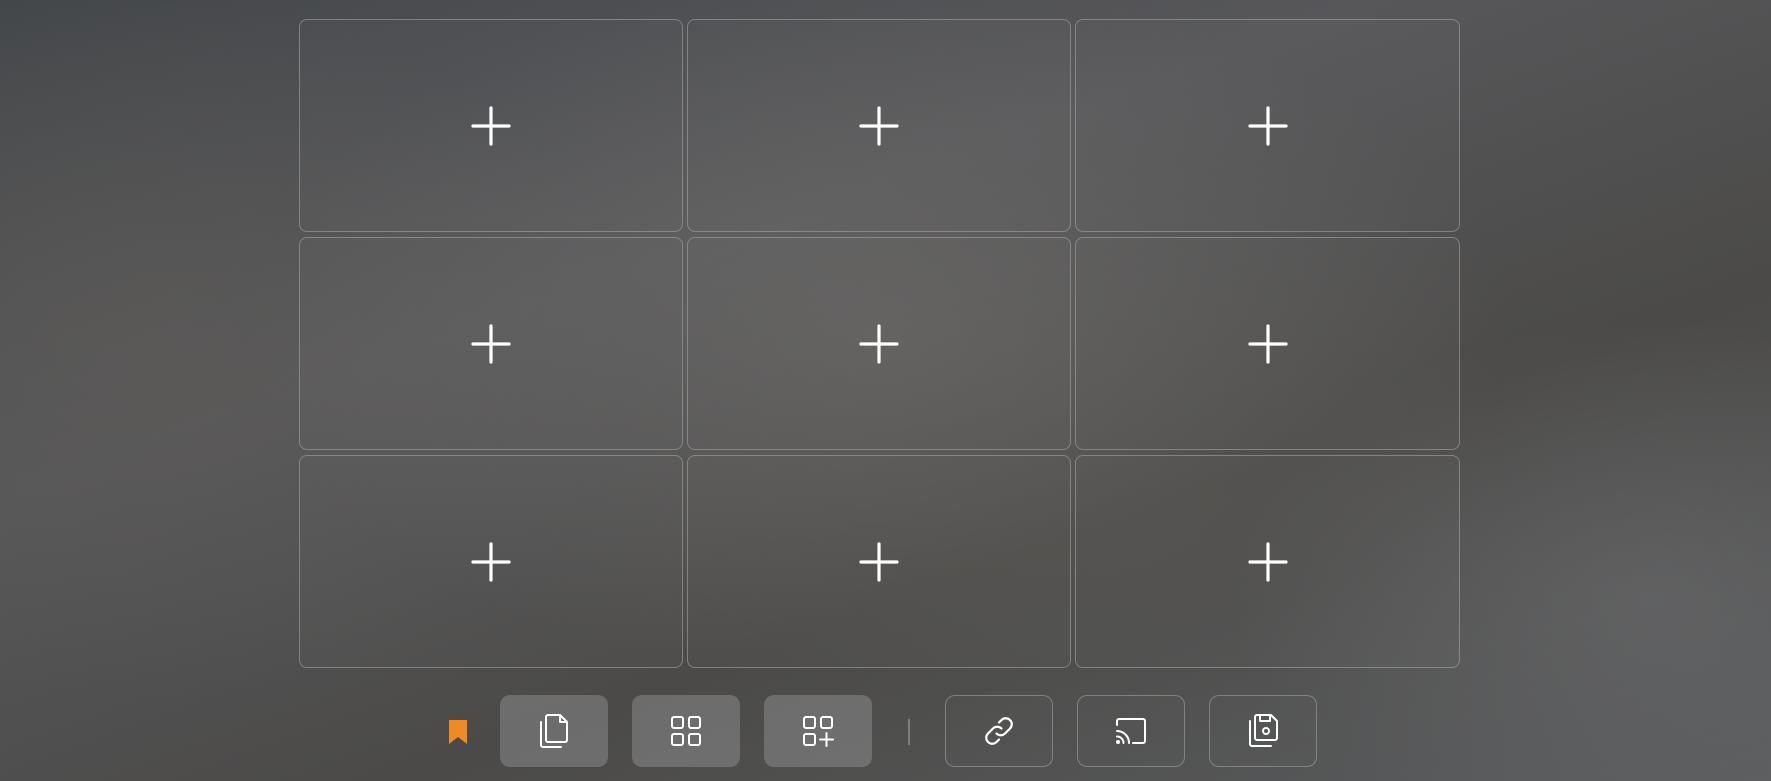  Describe the element at coordinates (458, 732) in the screenshot. I see `bookmark-icon` at that location.